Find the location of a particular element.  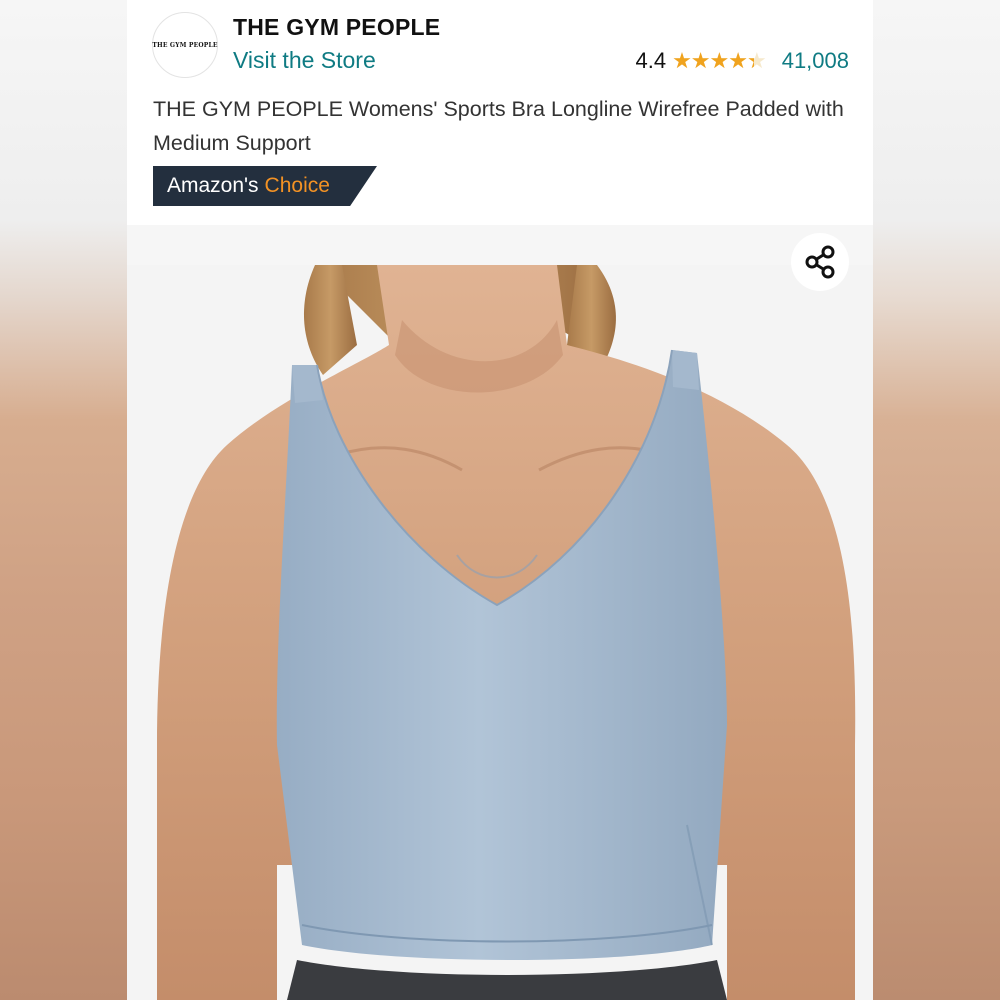

backdrop-right is located at coordinates (936, 500).